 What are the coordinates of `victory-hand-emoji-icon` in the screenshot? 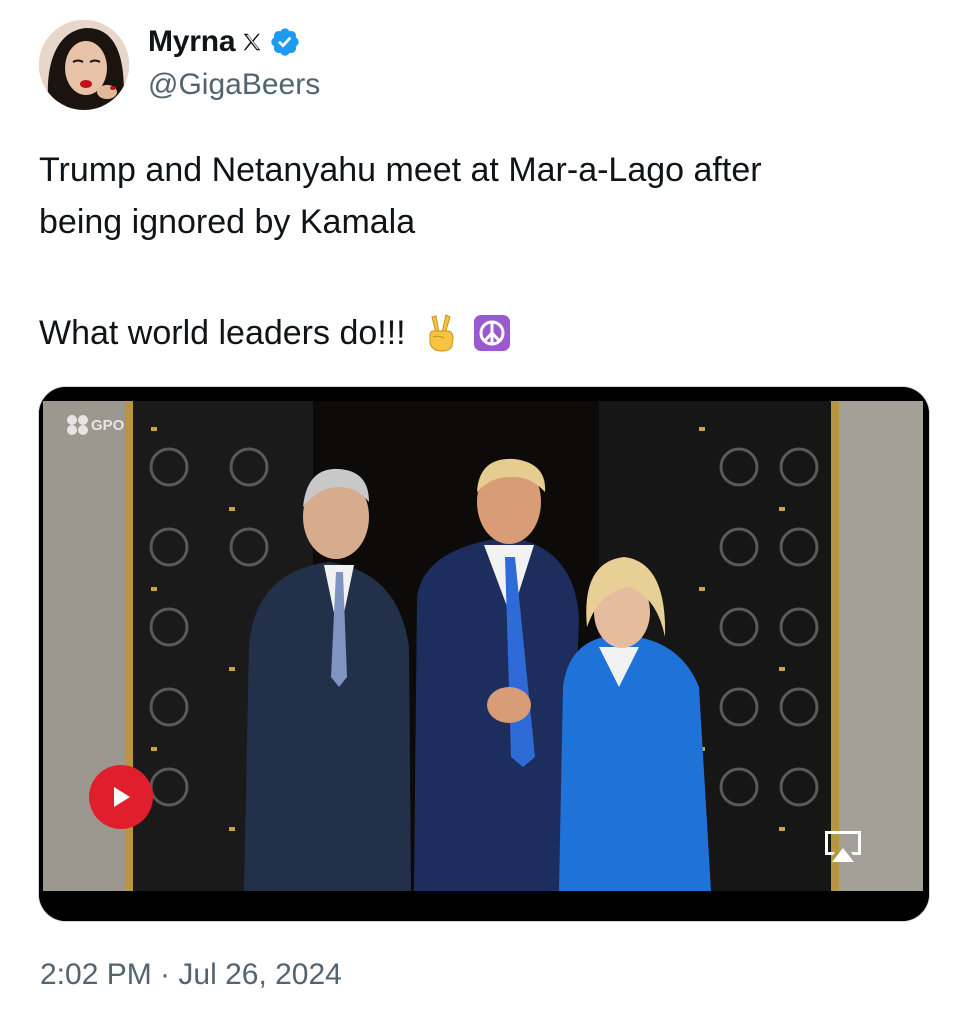 It's located at (441, 333).